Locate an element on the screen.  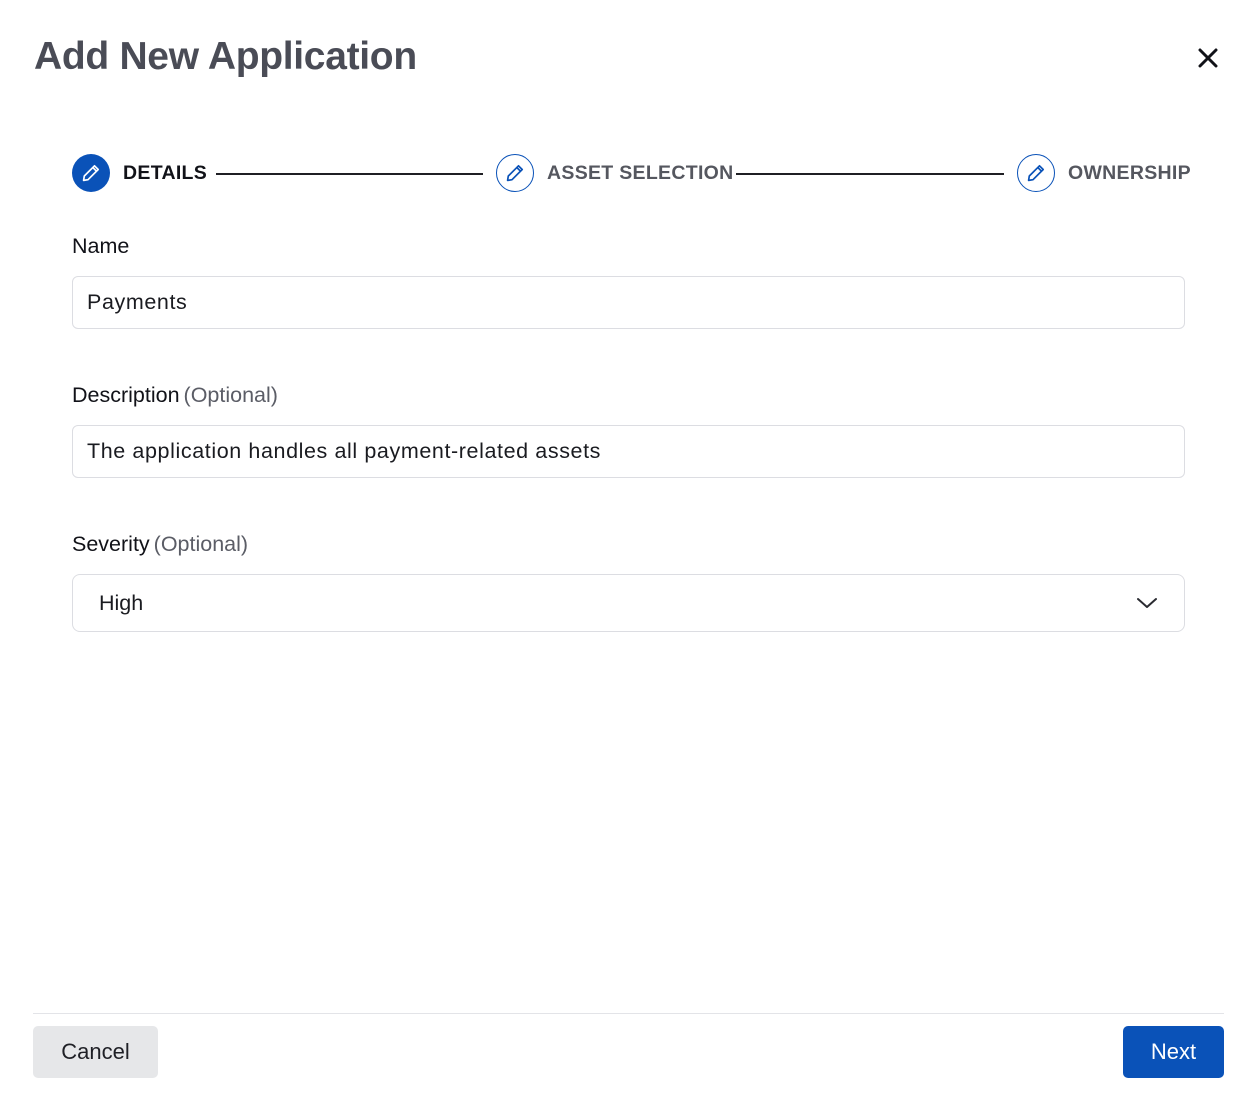
footer-divider is located at coordinates (628, 1013).